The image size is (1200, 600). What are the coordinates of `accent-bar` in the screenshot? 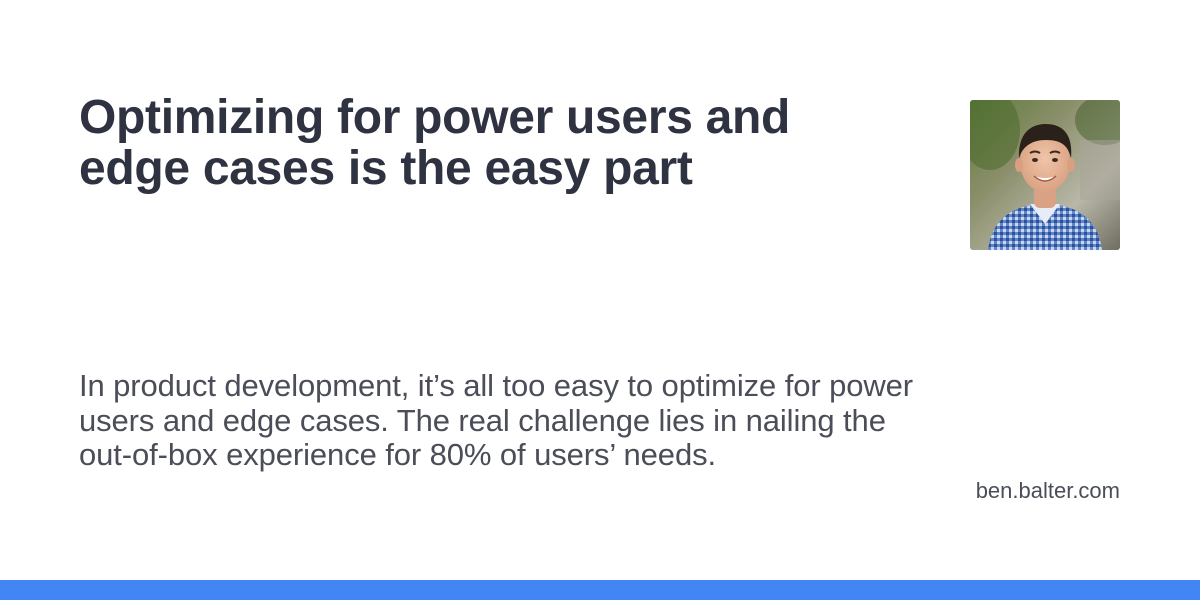 It's located at (600, 590).